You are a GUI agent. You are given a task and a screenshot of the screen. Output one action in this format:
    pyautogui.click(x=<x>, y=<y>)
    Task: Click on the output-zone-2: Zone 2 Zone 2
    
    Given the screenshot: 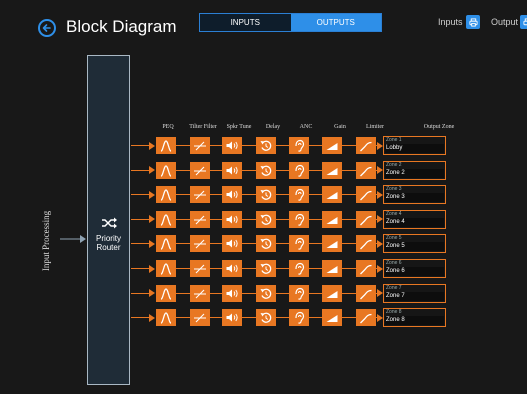 What is the action you would take?
    pyautogui.click(x=414, y=170)
    